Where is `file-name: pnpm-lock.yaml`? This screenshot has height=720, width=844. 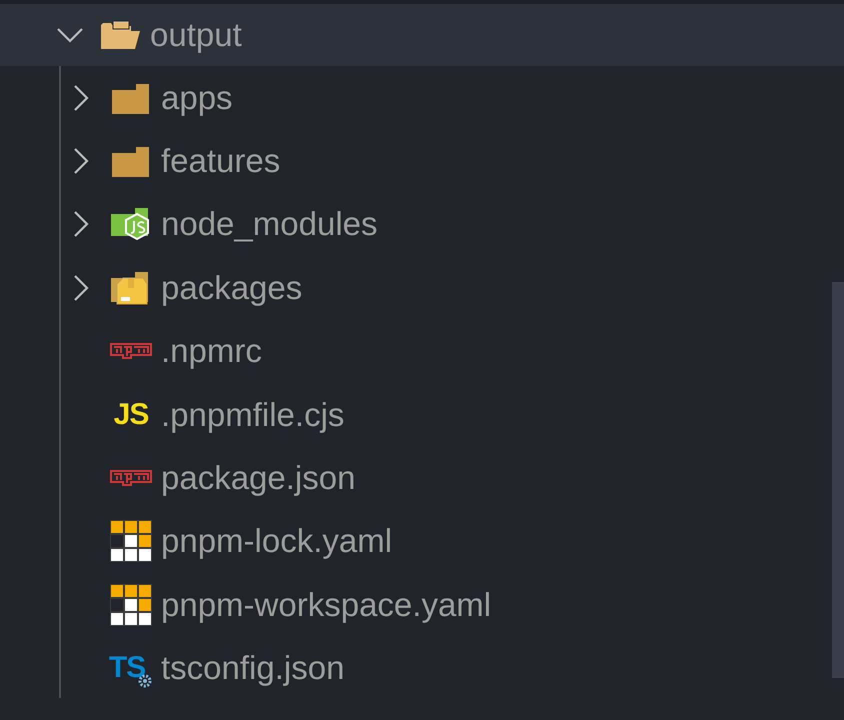
file-name: pnpm-lock.yaml is located at coordinates (276, 541).